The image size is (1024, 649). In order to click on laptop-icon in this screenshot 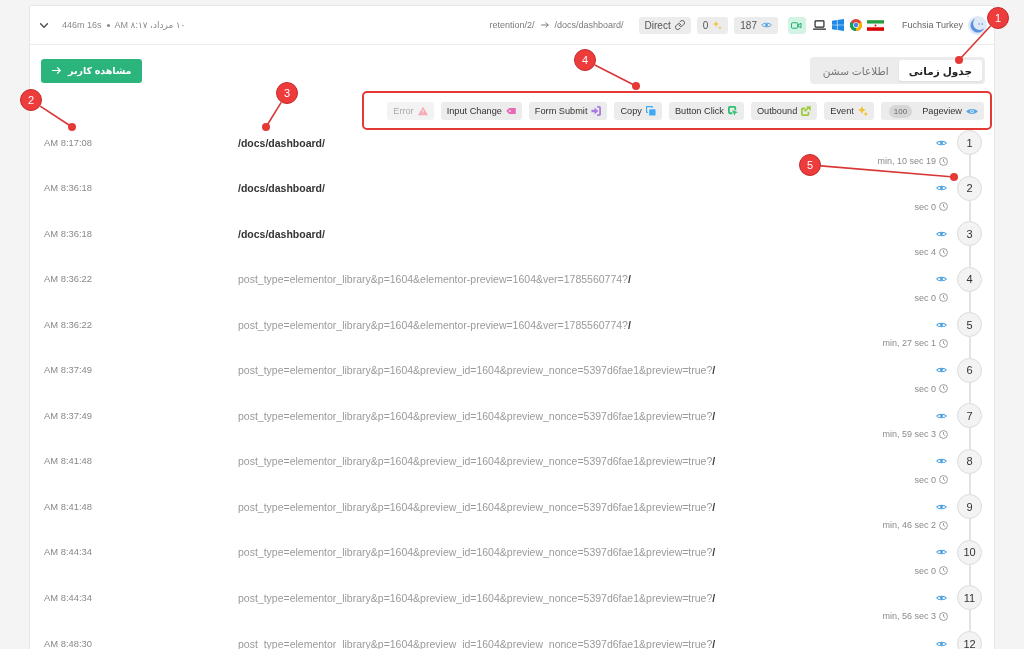, I will do `click(819, 25)`.